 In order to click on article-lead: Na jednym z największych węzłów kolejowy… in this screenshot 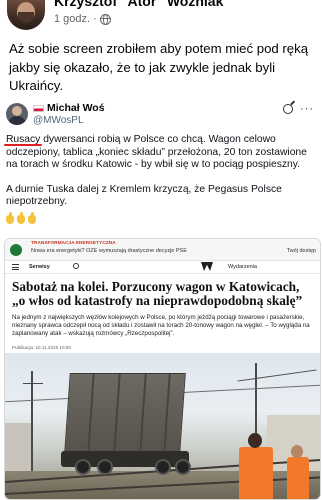, I will do `click(161, 326)`.